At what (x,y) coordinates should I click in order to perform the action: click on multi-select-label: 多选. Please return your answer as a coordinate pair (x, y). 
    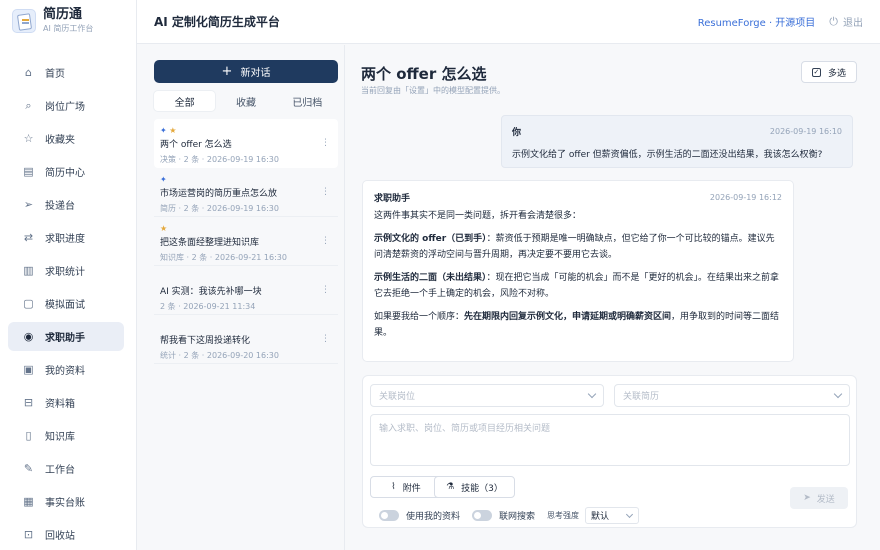
    Looking at the image, I should click on (836, 73).